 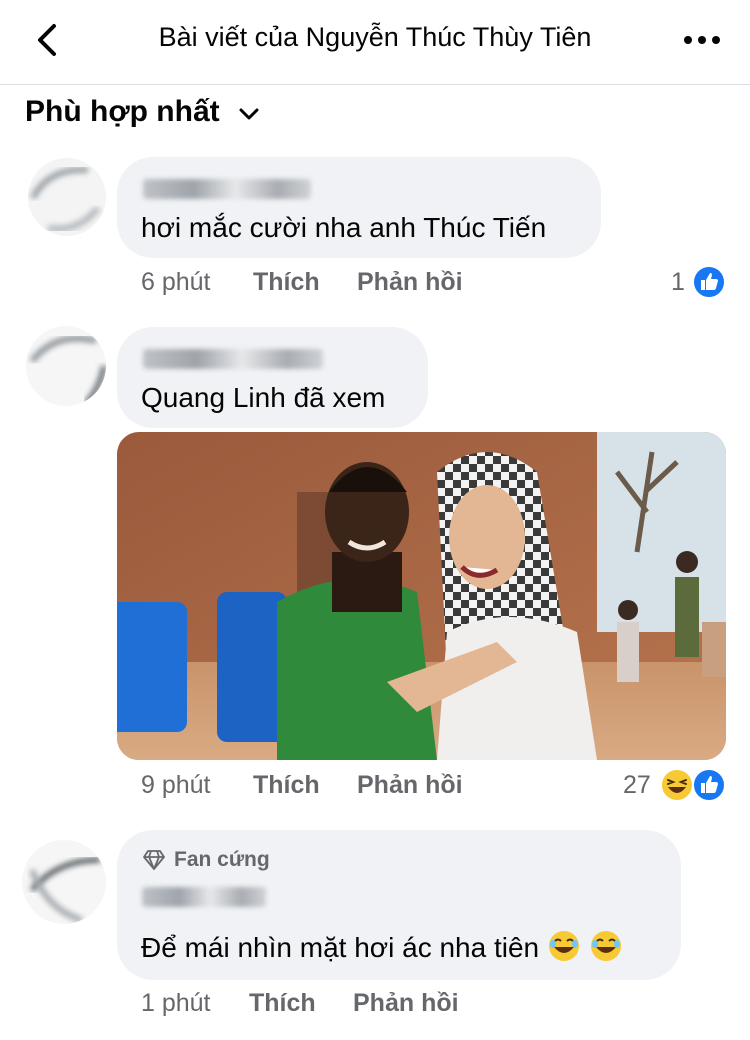 I want to click on comment-bubble: hơi mắc cười nha anh Thúc Tiến, so click(x=359, y=207).